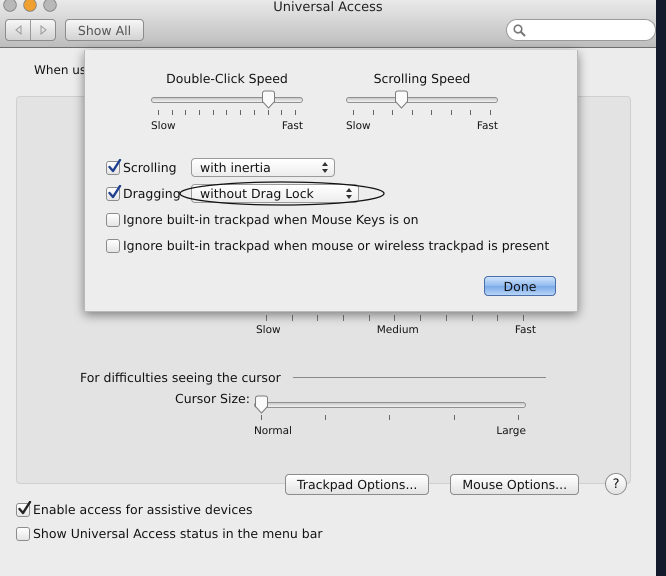 The height and width of the screenshot is (576, 666). I want to click on scale-label: Slow, so click(268, 330).